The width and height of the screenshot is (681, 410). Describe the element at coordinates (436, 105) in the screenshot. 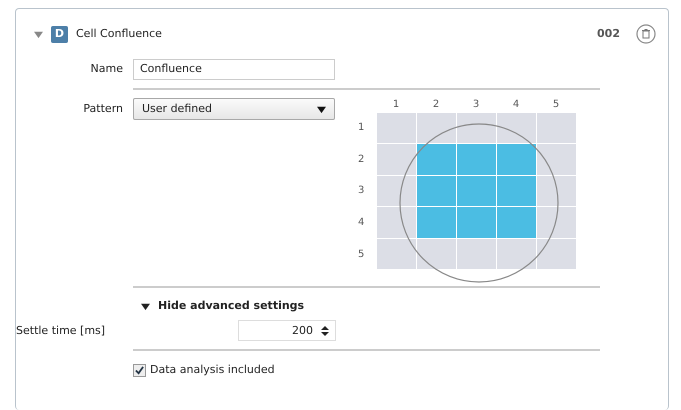

I see `column-number: 2` at that location.